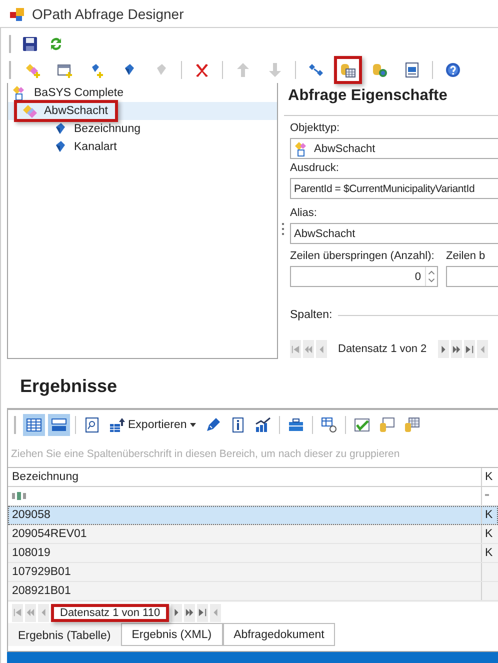  I want to click on field-label: Ausdruck:, so click(315, 169).